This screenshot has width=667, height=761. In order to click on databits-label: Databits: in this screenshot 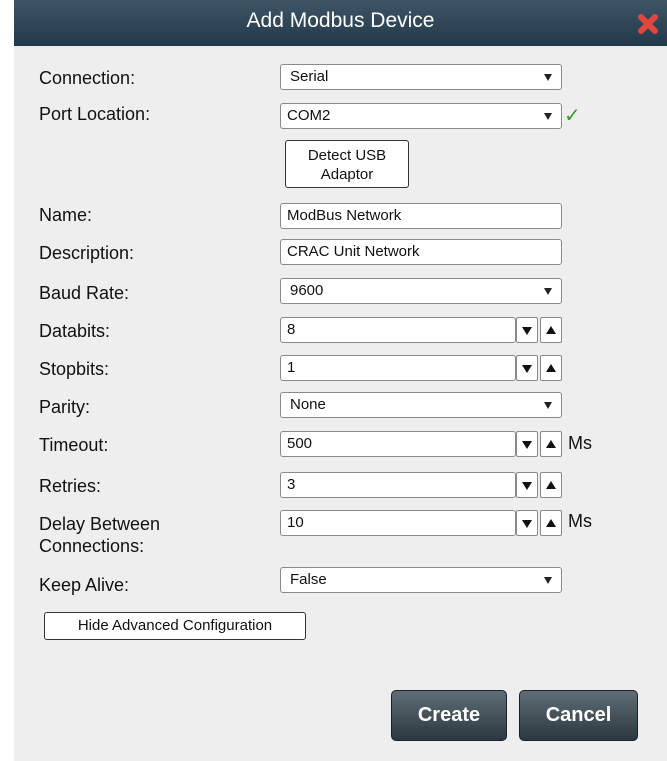, I will do `click(75, 331)`.